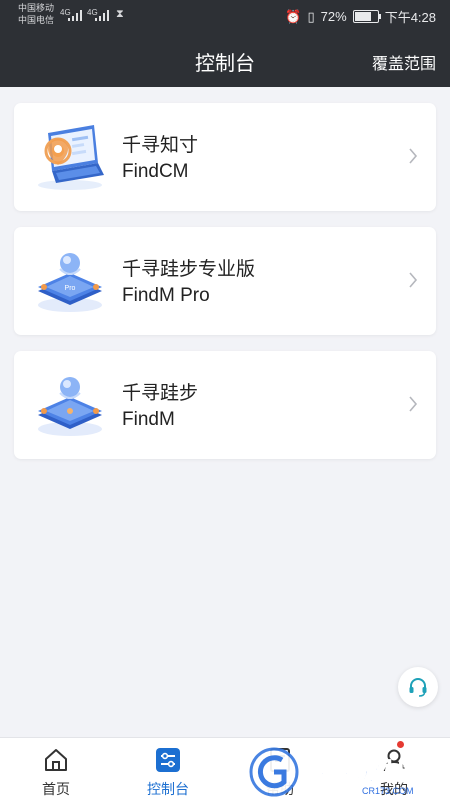 This screenshot has width=450, height=801. I want to click on carrier-names: 中国移动 中国电信, so click(36, 14).